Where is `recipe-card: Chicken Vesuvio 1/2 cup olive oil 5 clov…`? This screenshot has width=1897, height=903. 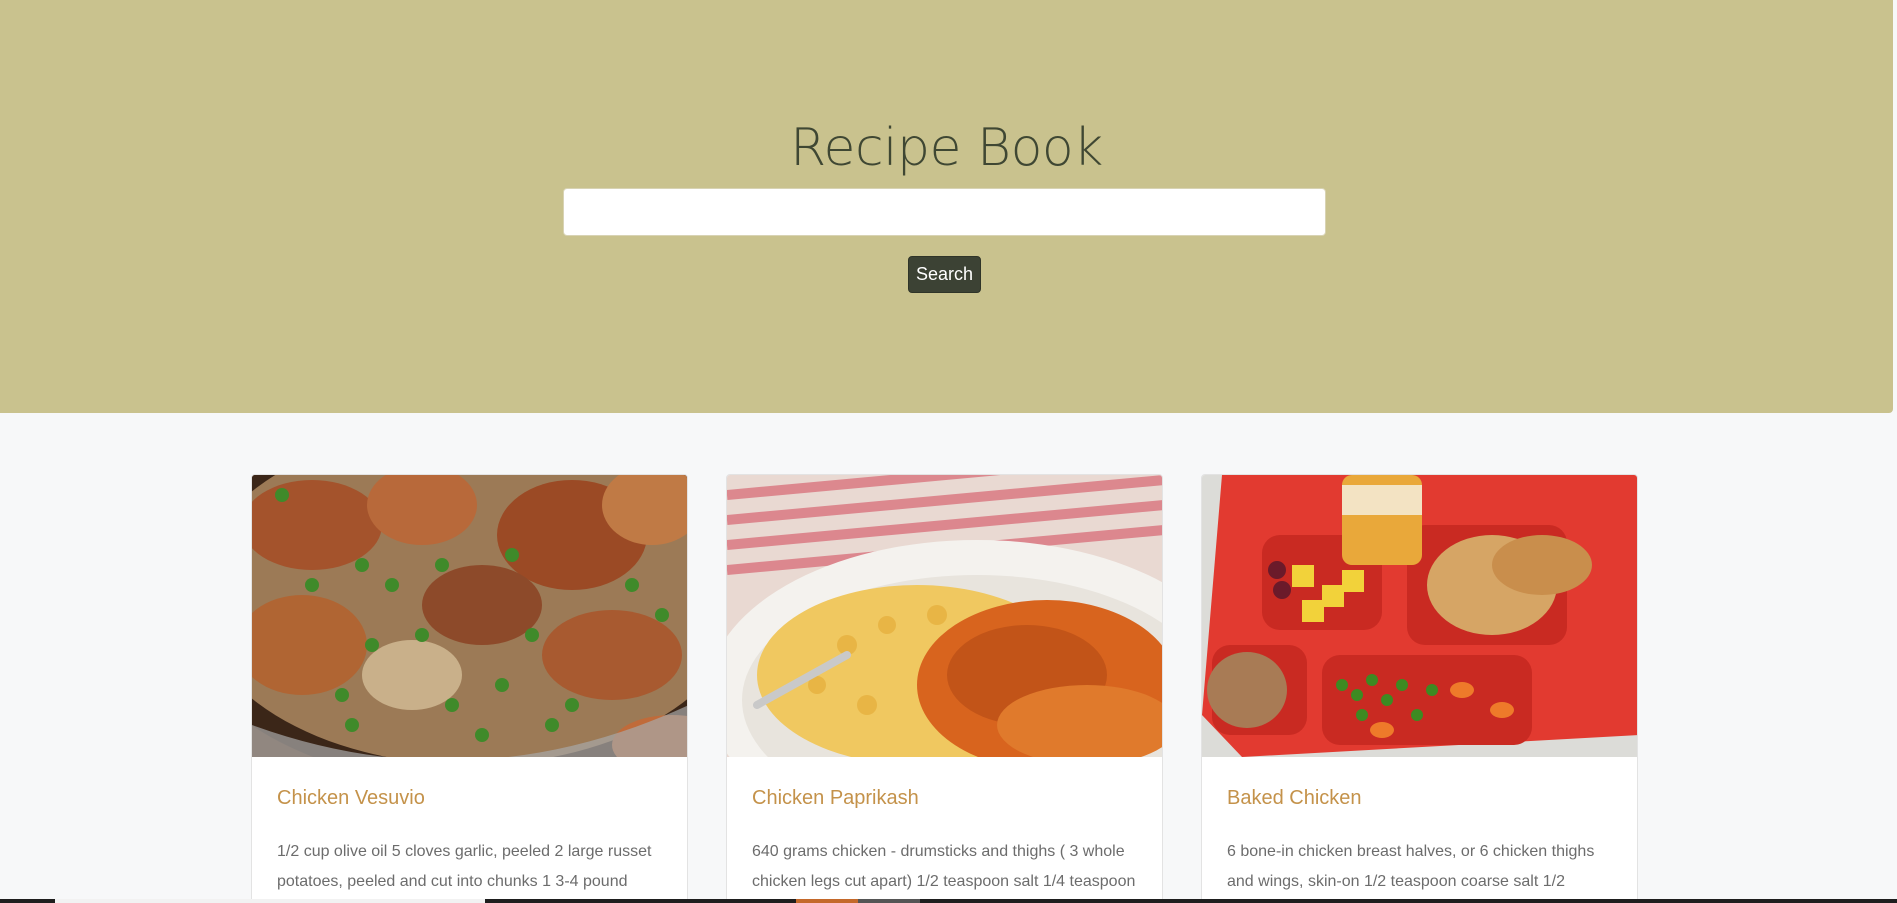
recipe-card: Chicken Vesuvio 1/2 cup olive oil 5 clov… is located at coordinates (469, 688).